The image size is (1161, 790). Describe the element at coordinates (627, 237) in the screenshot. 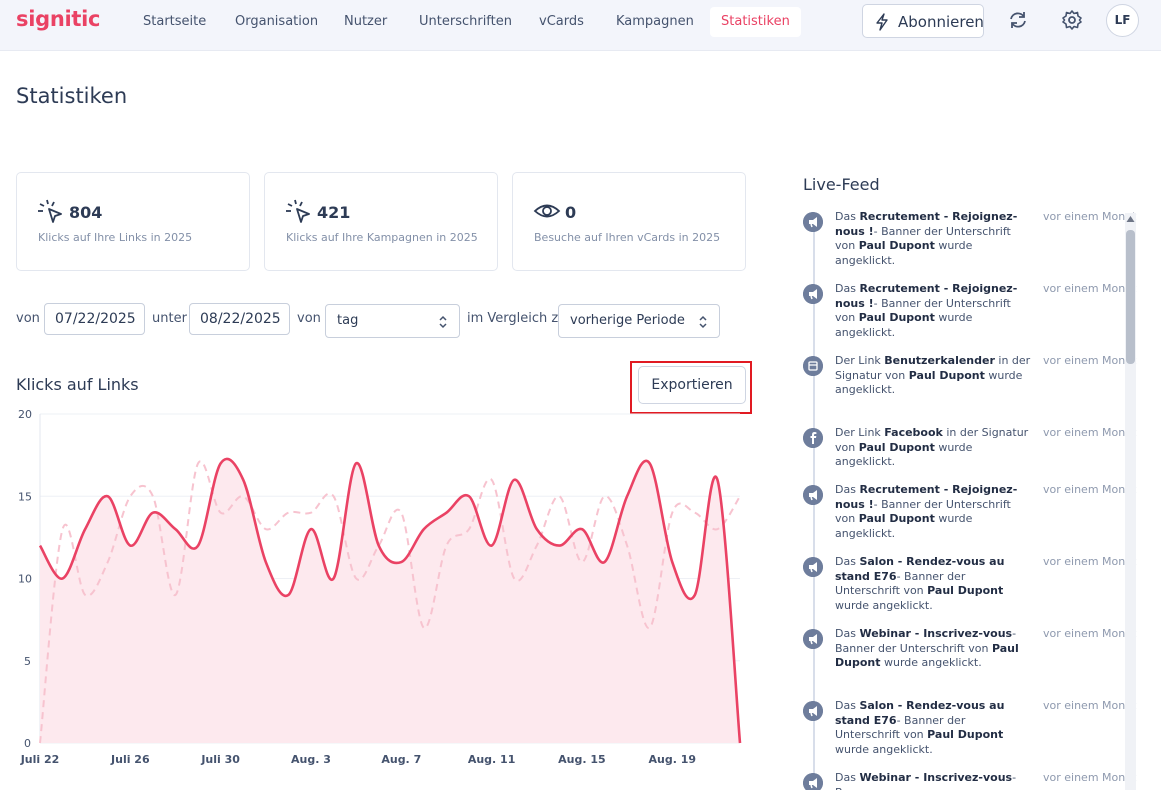

I see `stat-caption: Besuche auf Ihren vCards in 2025` at that location.